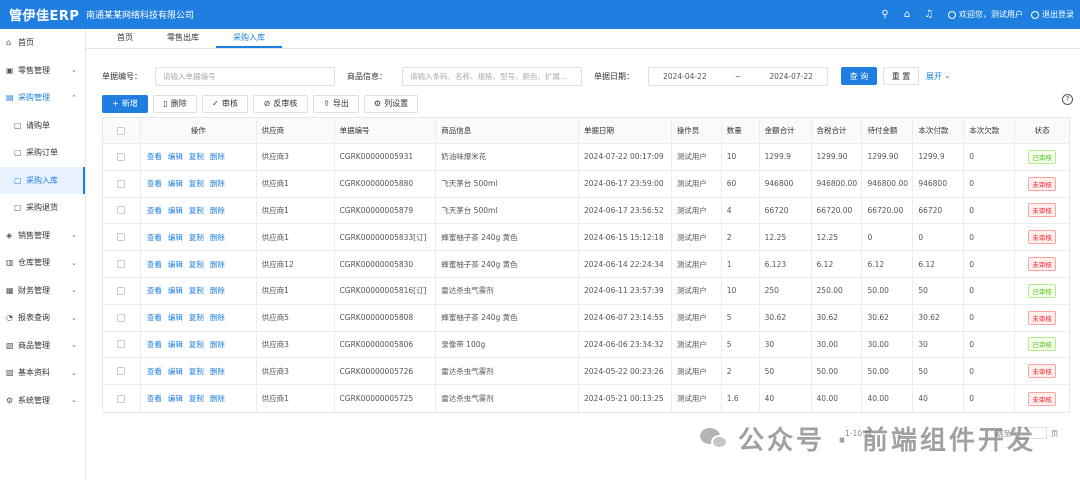  I want to click on sidebar-item-2: ▤ 采购管理 ⌃, so click(42, 98).